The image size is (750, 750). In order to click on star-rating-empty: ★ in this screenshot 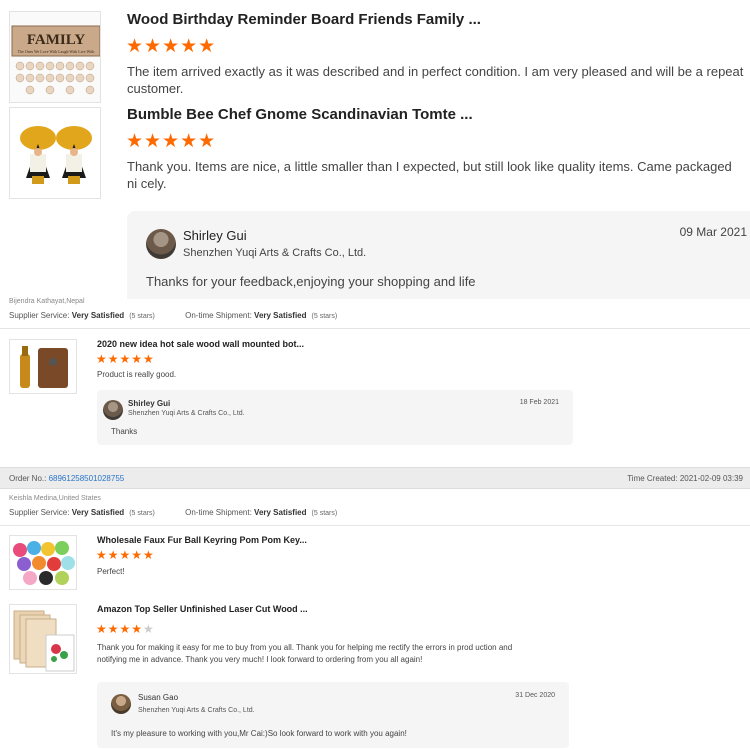, I will do `click(148, 629)`.